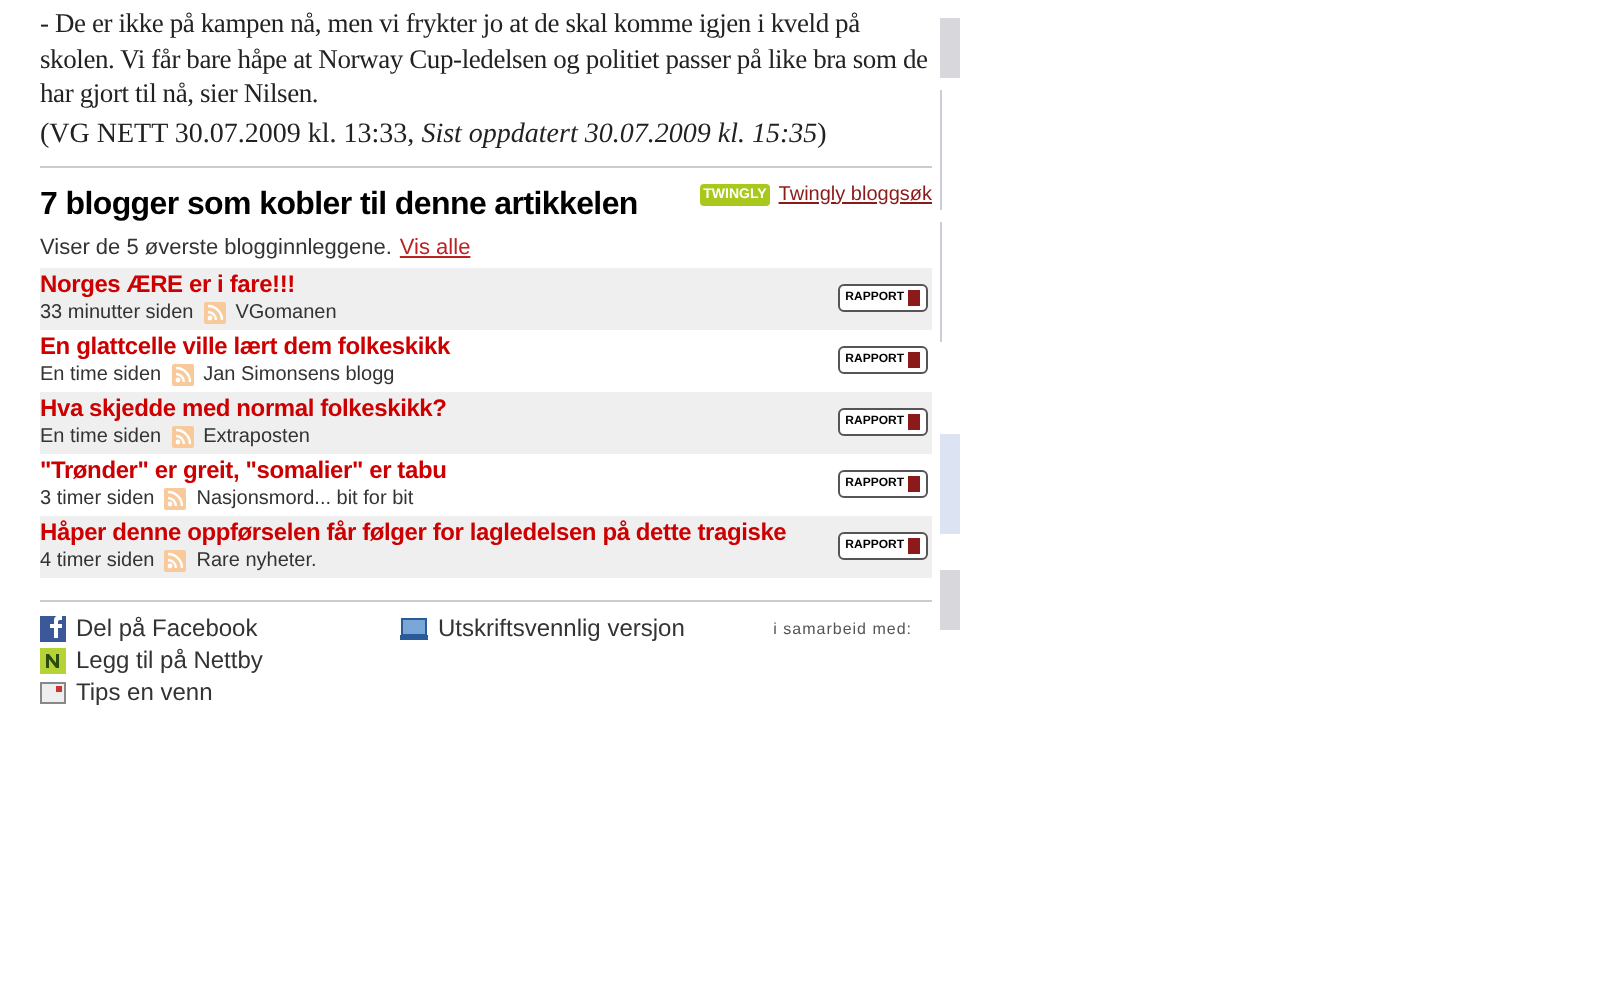 The image size is (1600, 1000). I want to click on post-title-link: En glattcelle ville lært dem folkeskikk, so click(245, 347).